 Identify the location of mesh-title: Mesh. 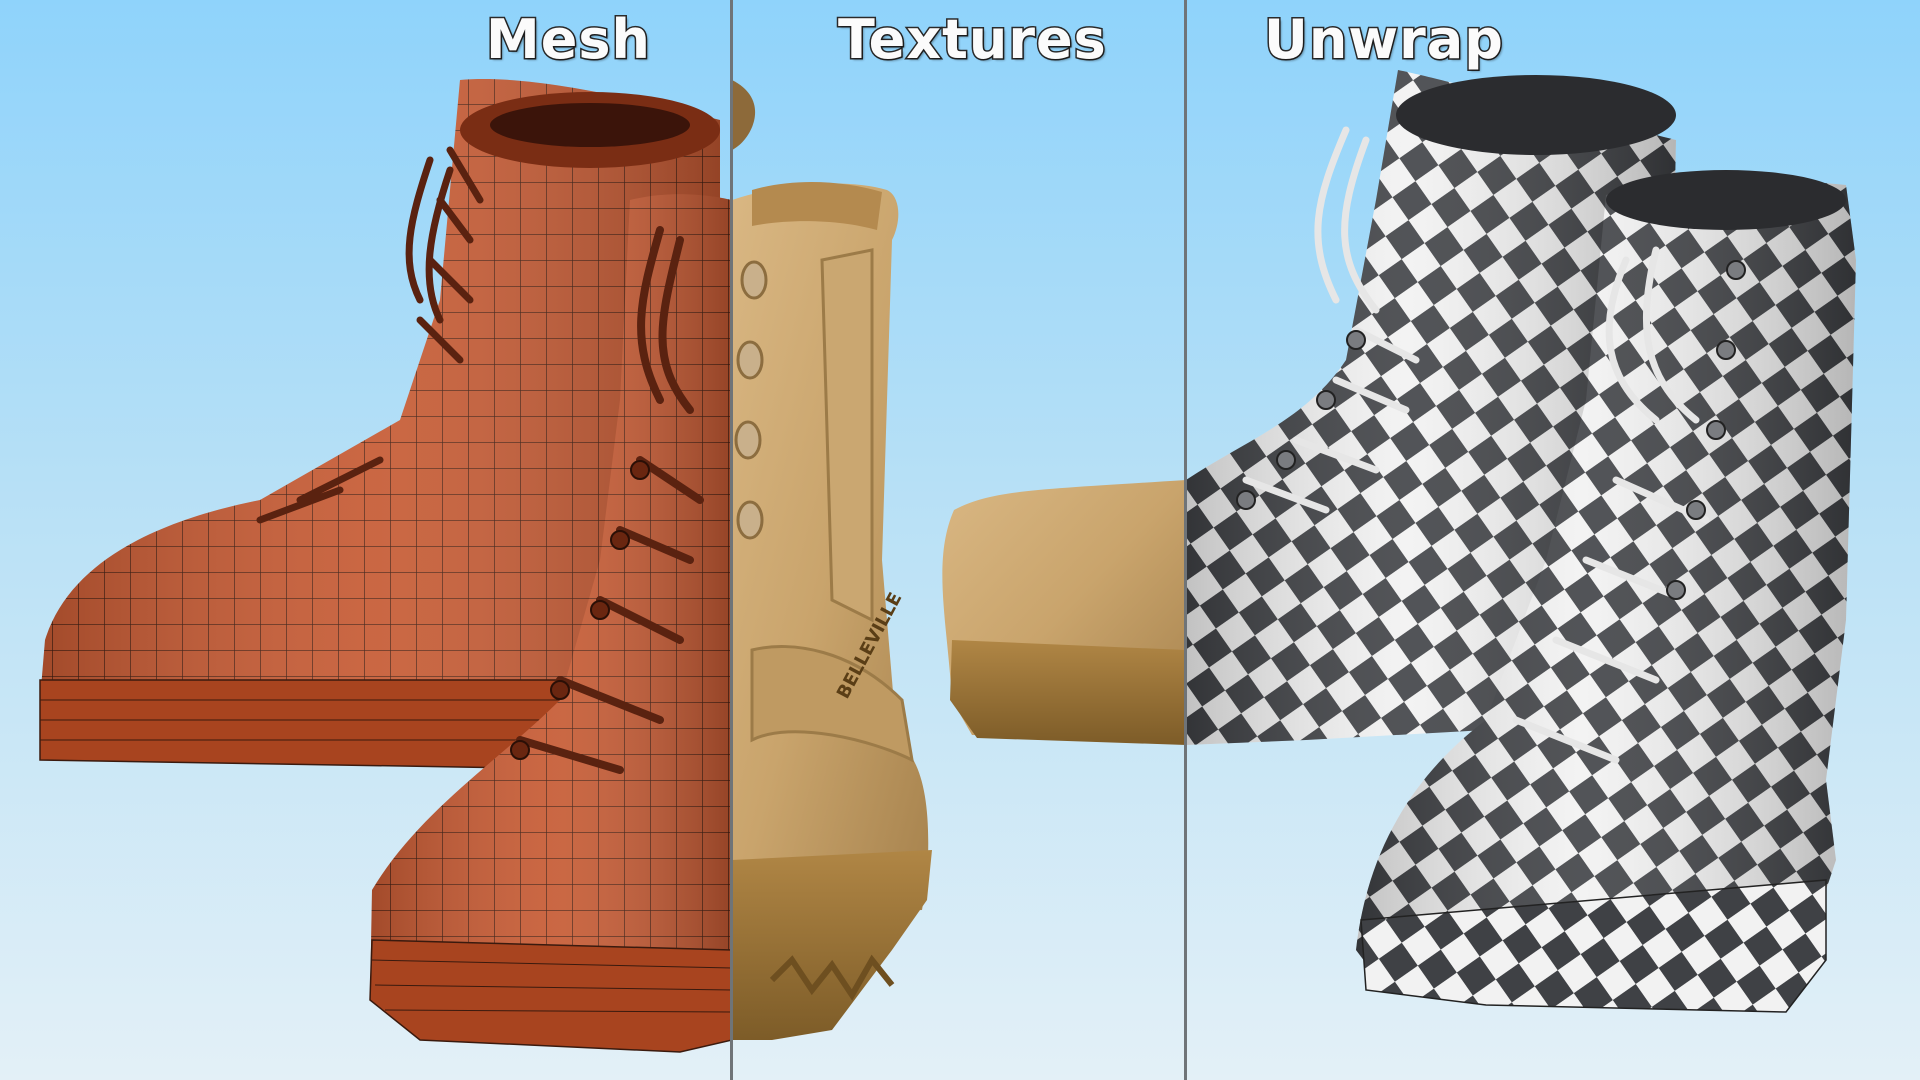
(568, 40).